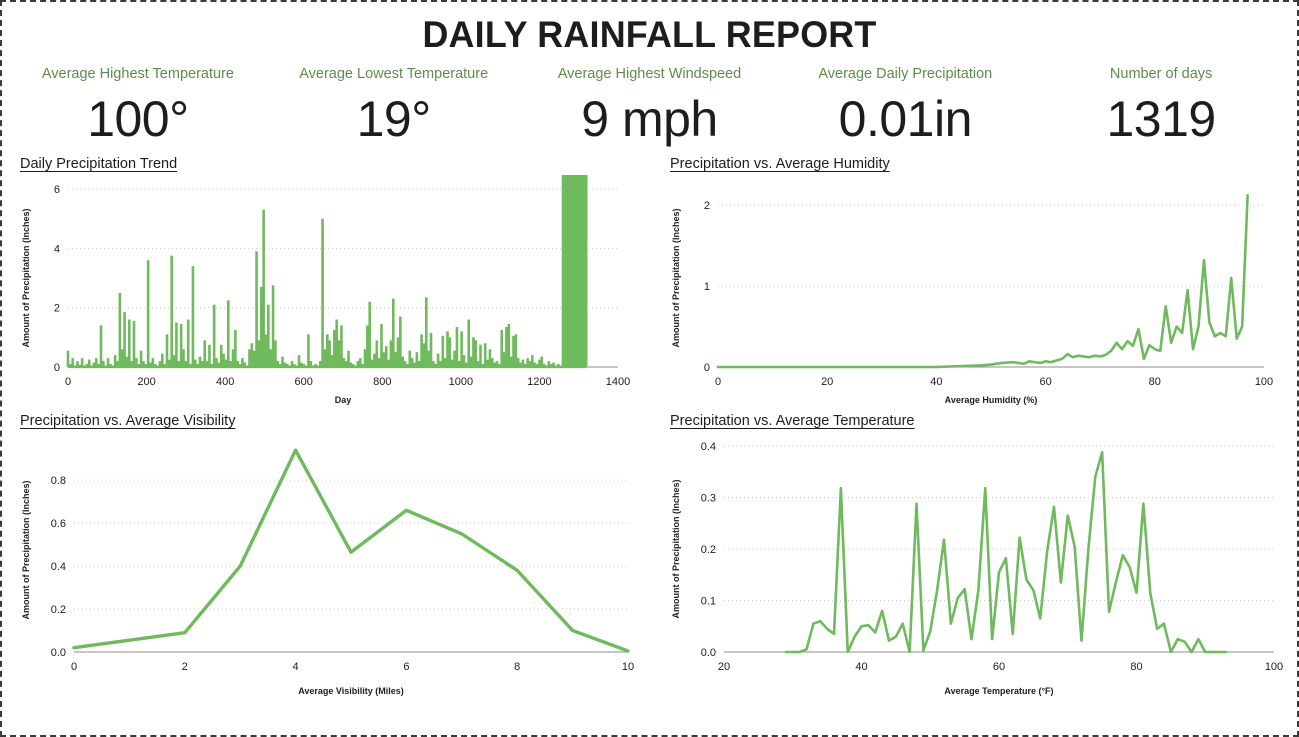 Image resolution: width=1299 pixels, height=737 pixels. Describe the element at coordinates (628, 667) in the screenshot. I see `svg-text: 10` at that location.